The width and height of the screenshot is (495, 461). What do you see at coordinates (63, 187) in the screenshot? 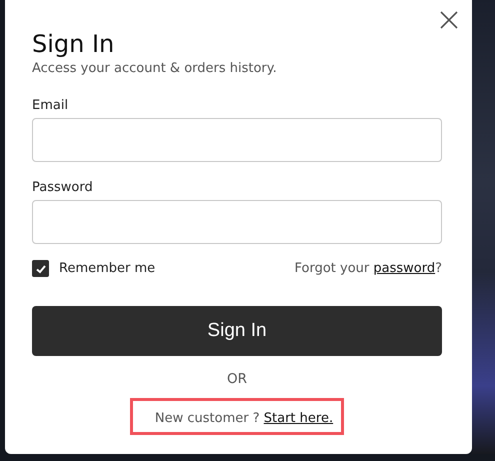
I see `field-label: Password` at bounding box center [63, 187].